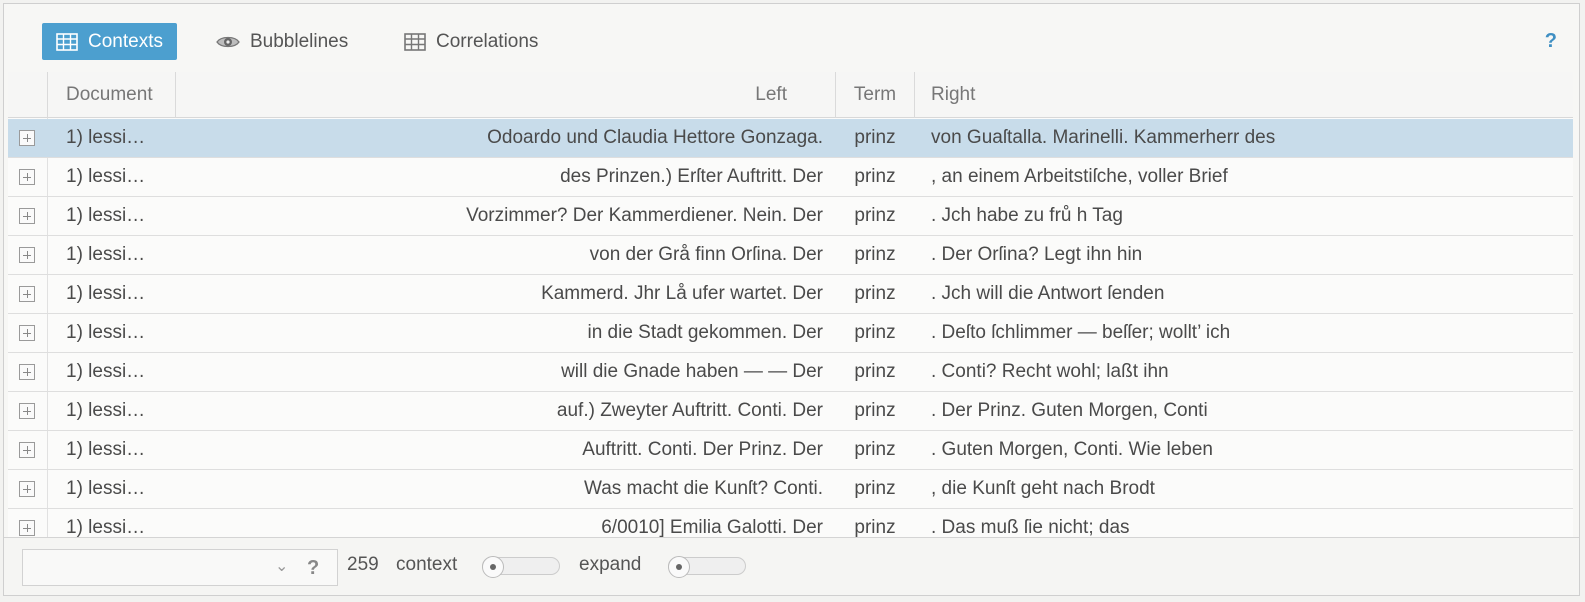 Image resolution: width=1585 pixels, height=602 pixels. What do you see at coordinates (610, 564) in the screenshot?
I see `expand-label: expand` at bounding box center [610, 564].